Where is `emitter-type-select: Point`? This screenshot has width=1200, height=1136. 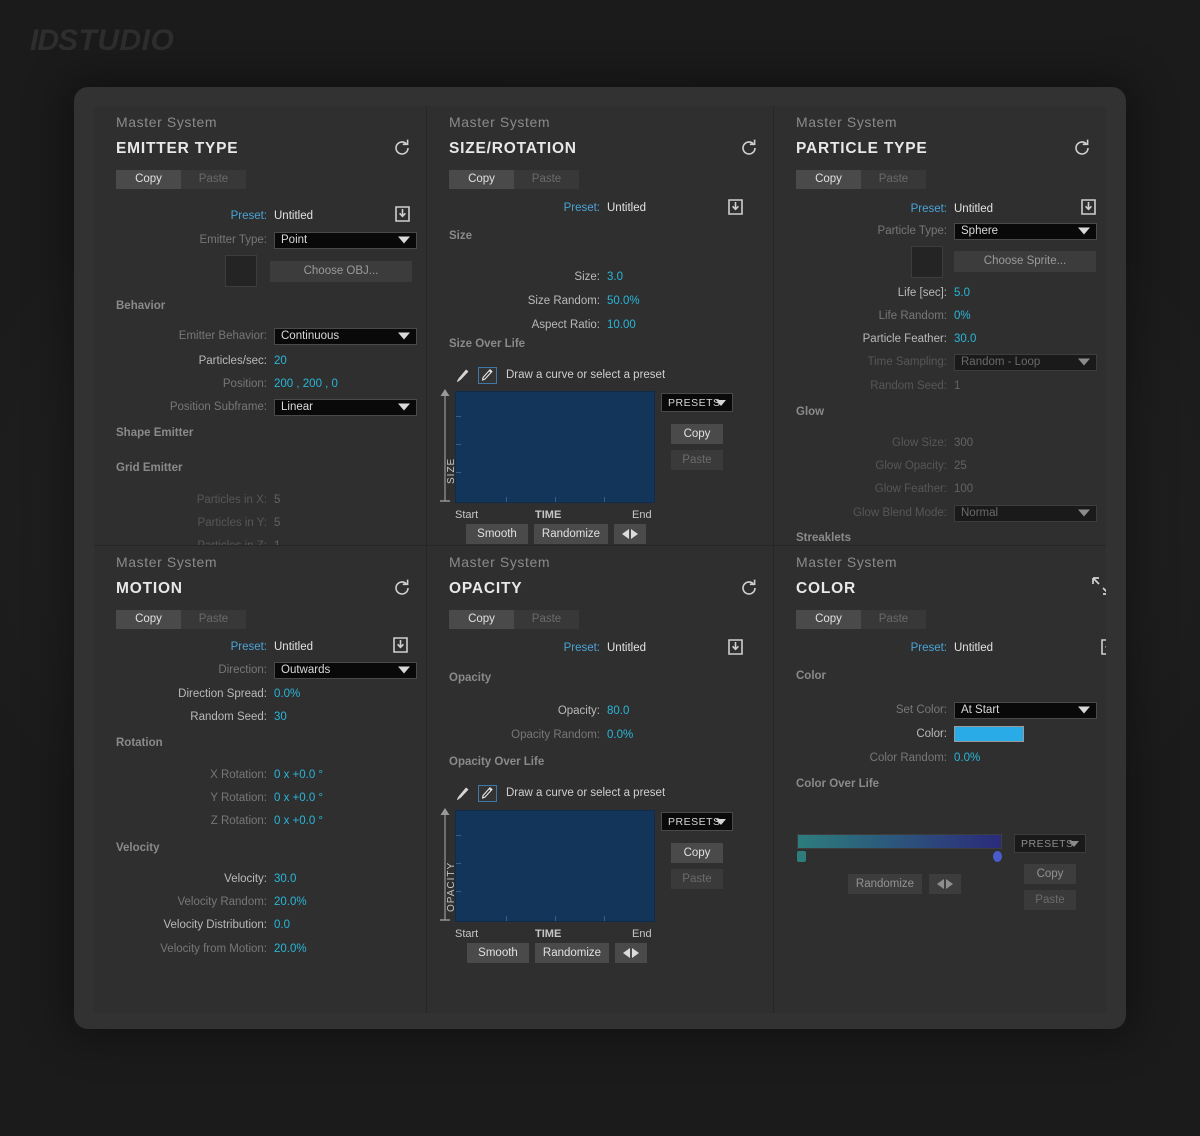 emitter-type-select: Point is located at coordinates (345, 240).